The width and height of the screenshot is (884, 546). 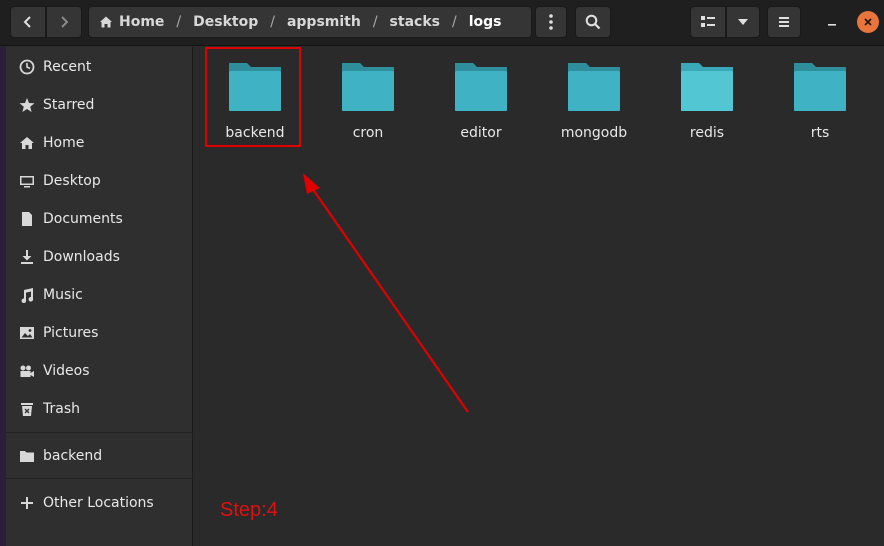 I want to click on view-toggle-button, so click(x=708, y=22).